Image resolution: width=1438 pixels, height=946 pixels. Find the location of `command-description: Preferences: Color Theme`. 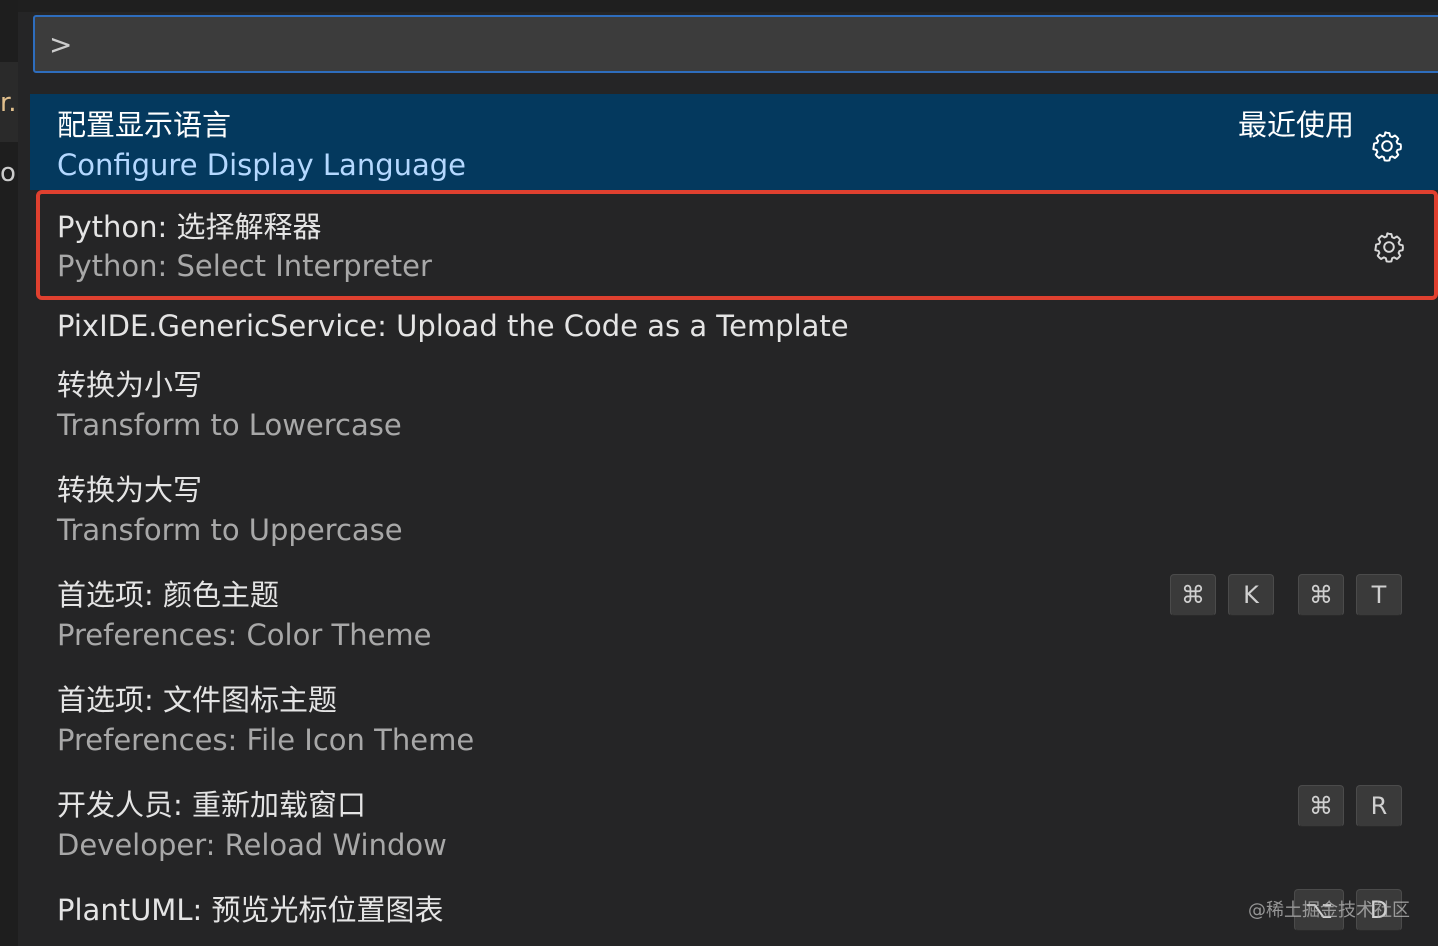

command-description: Preferences: Color Theme is located at coordinates (244, 635).